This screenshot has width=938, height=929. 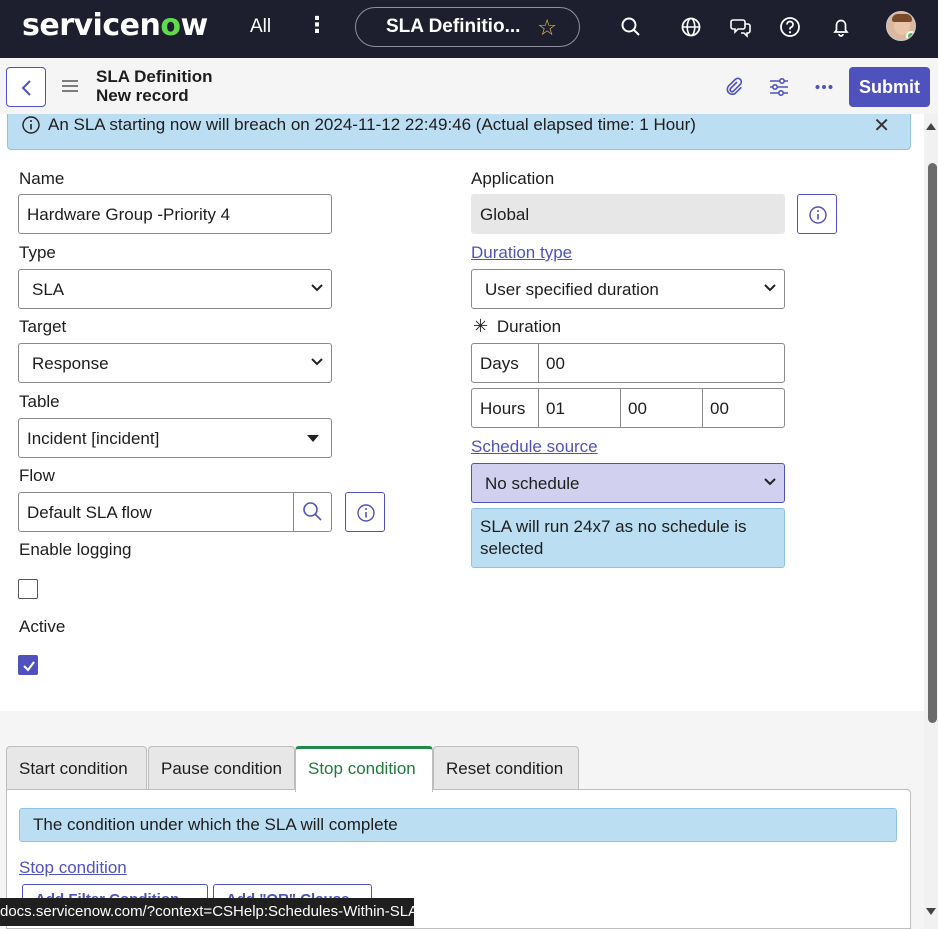 I want to click on application-readonly-field: Global, so click(x=628, y=214).